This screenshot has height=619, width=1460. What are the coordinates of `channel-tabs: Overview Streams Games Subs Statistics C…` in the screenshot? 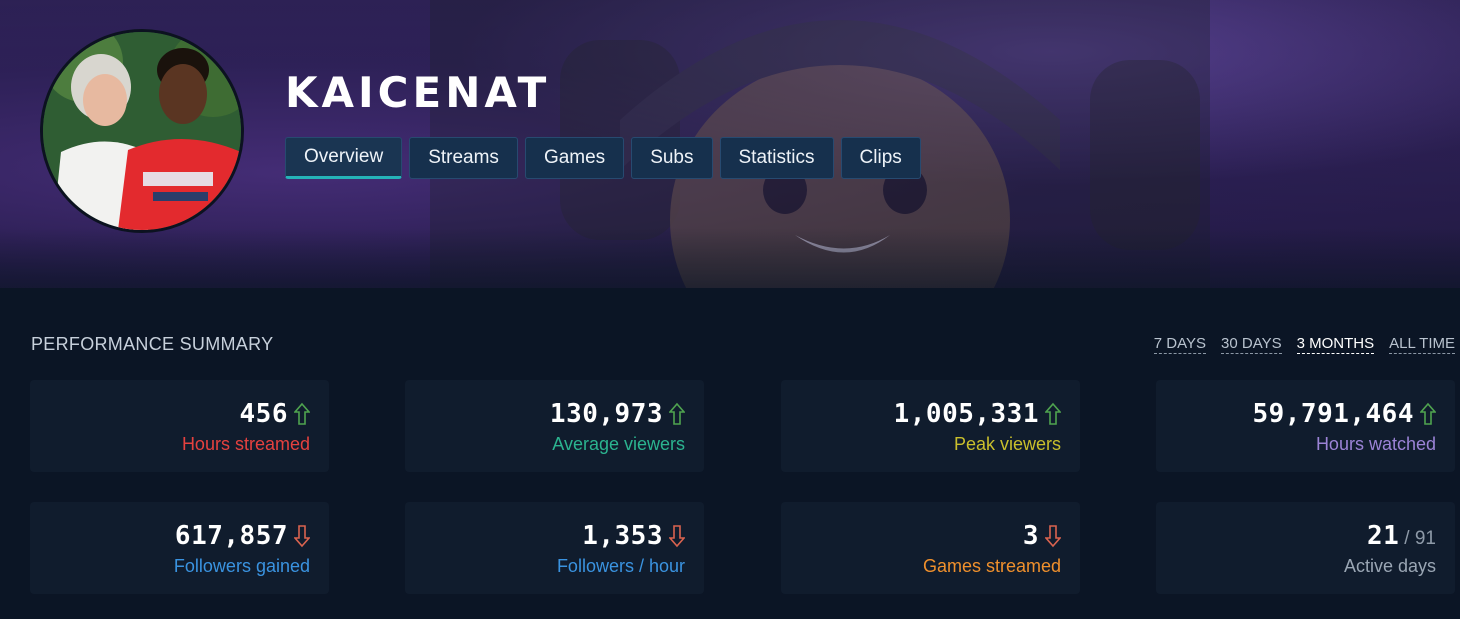 It's located at (603, 158).